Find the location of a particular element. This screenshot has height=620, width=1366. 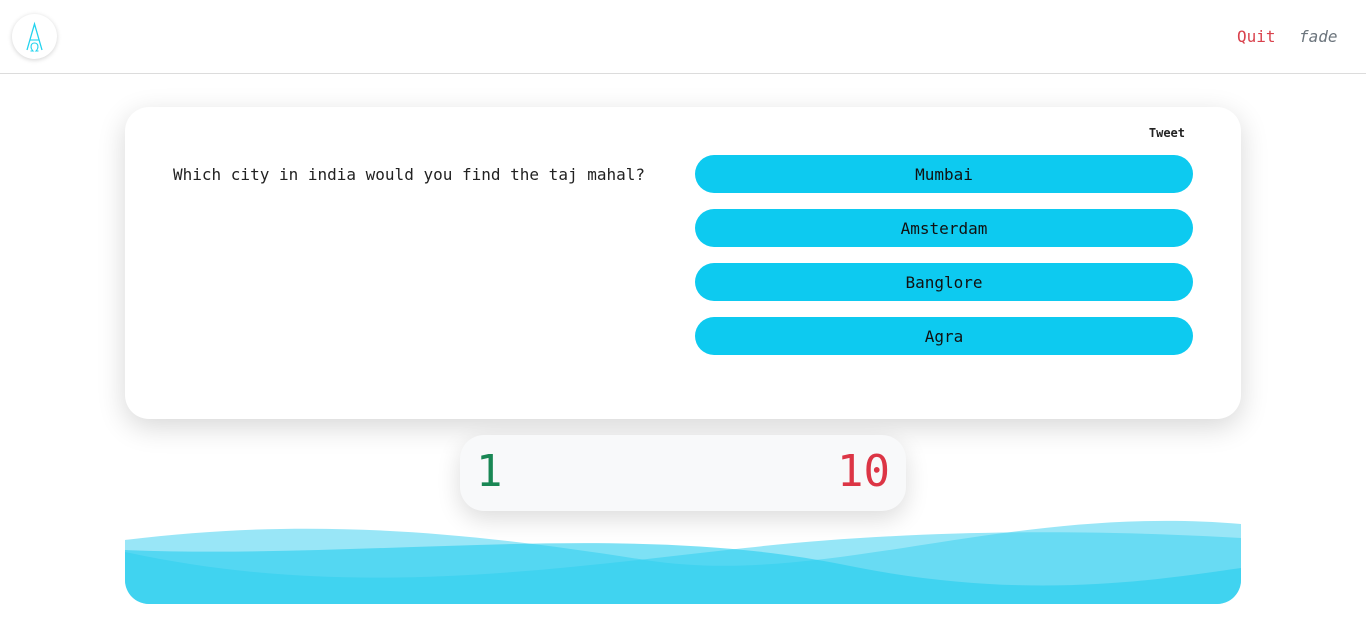

option-button-2: Amsterdam is located at coordinates (944, 228).